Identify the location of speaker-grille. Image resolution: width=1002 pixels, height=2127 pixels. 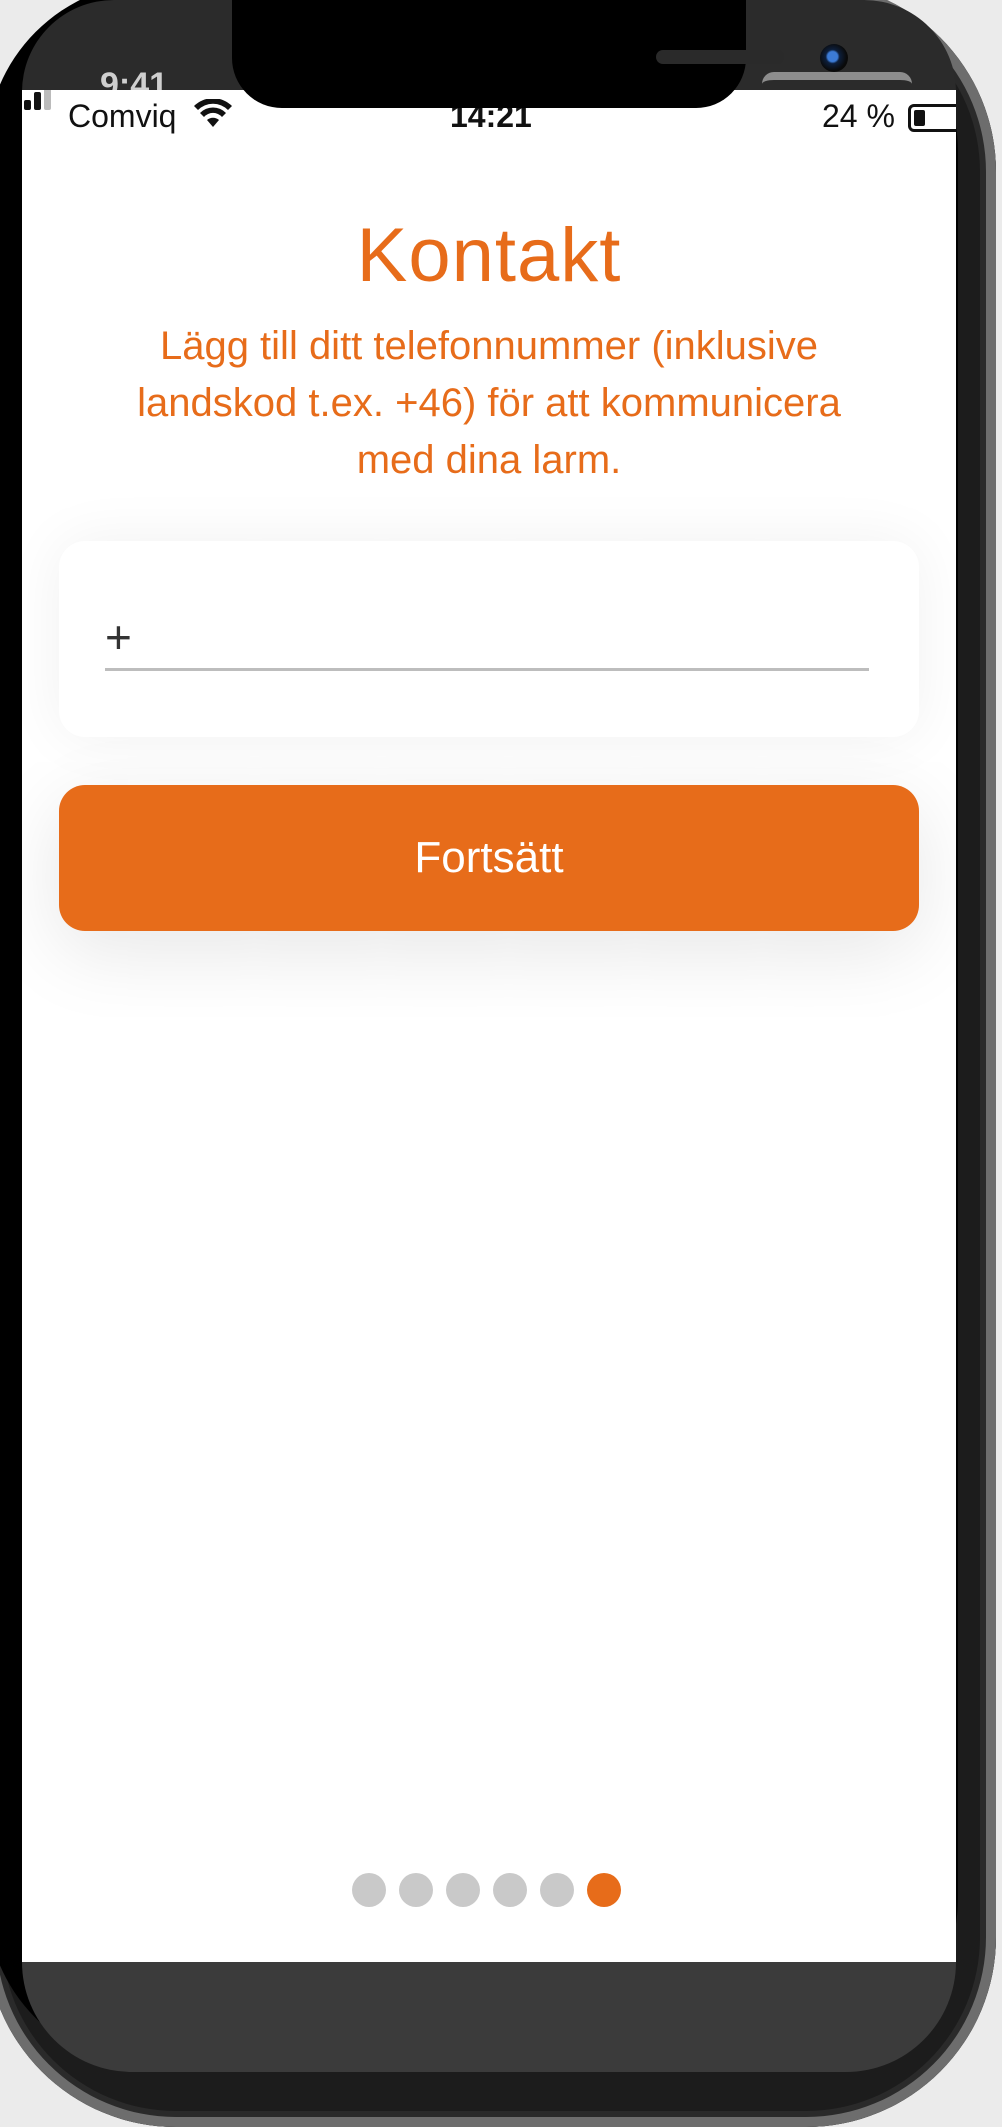
(720, 57).